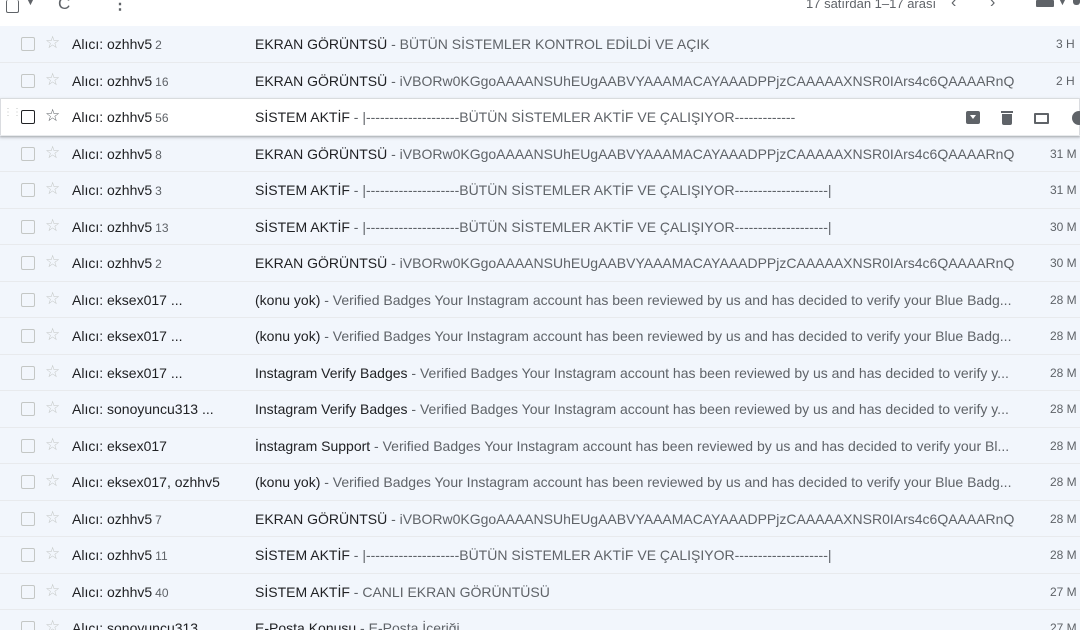  Describe the element at coordinates (331, 409) in the screenshot. I see `email-subject: Instagram Verify Badges` at that location.